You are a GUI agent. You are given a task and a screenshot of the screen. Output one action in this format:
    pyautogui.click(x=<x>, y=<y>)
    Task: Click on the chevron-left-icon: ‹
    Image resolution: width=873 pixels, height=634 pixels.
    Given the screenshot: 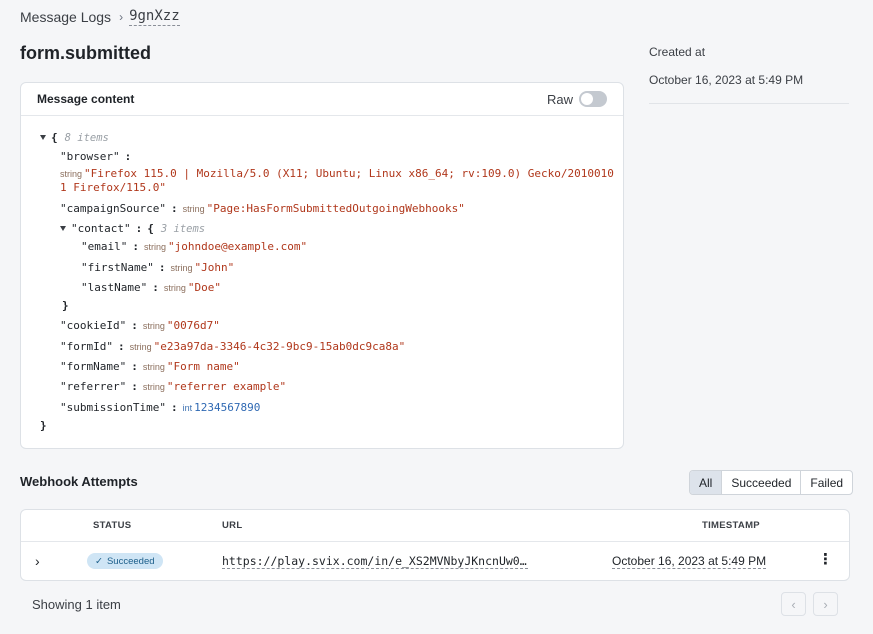 What is the action you would take?
    pyautogui.click(x=793, y=604)
    